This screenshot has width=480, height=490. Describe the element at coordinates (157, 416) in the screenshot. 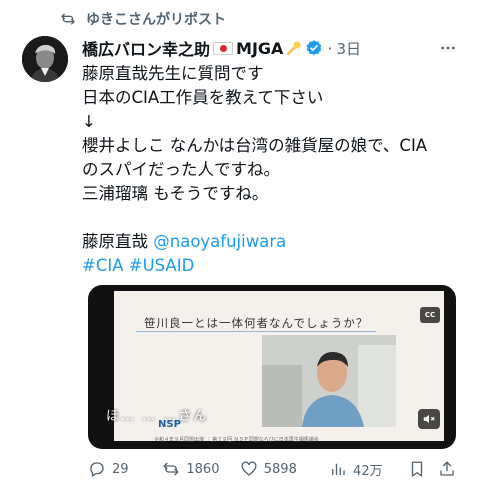

I see `video-subtitle: ほ… … …さん` at that location.